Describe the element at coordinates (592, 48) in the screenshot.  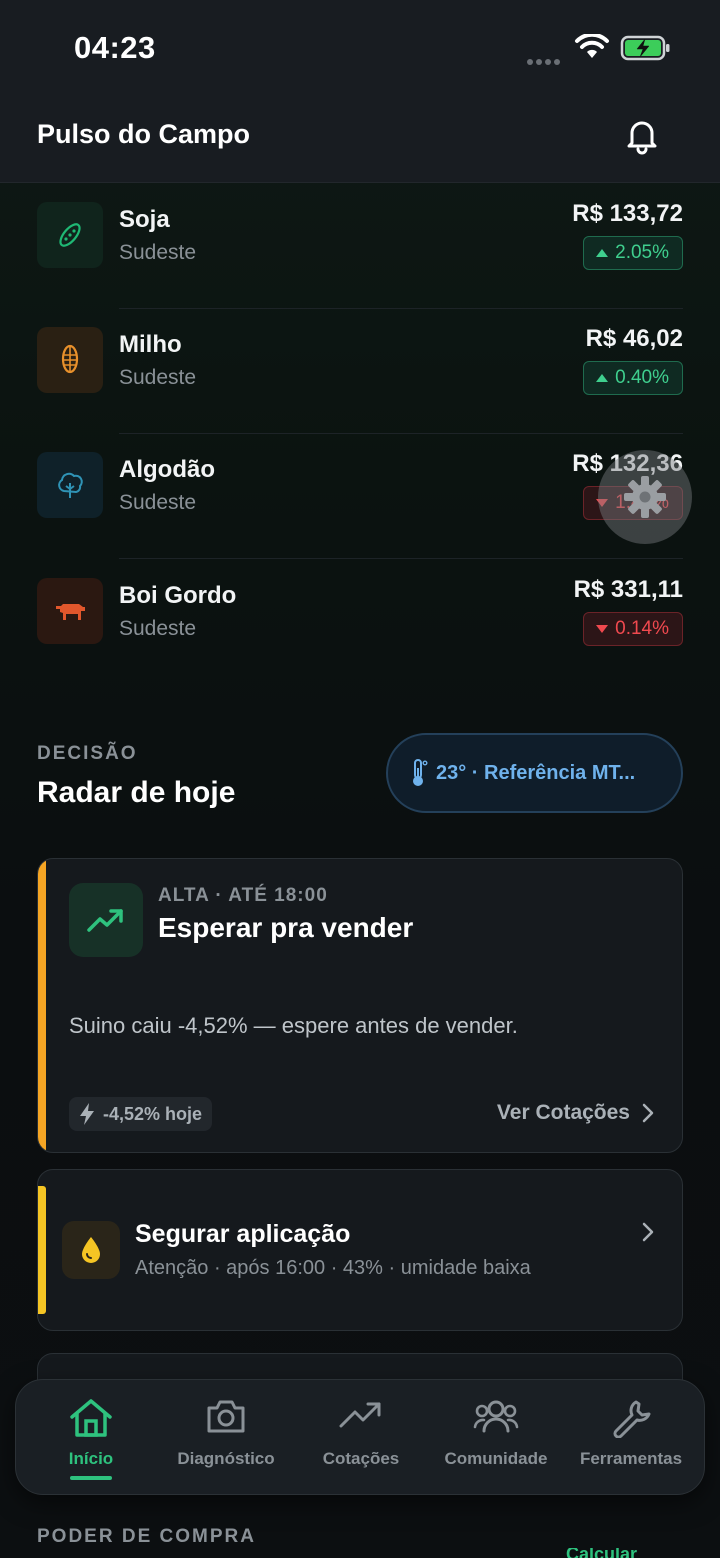
I see `wifi-icon` at that location.